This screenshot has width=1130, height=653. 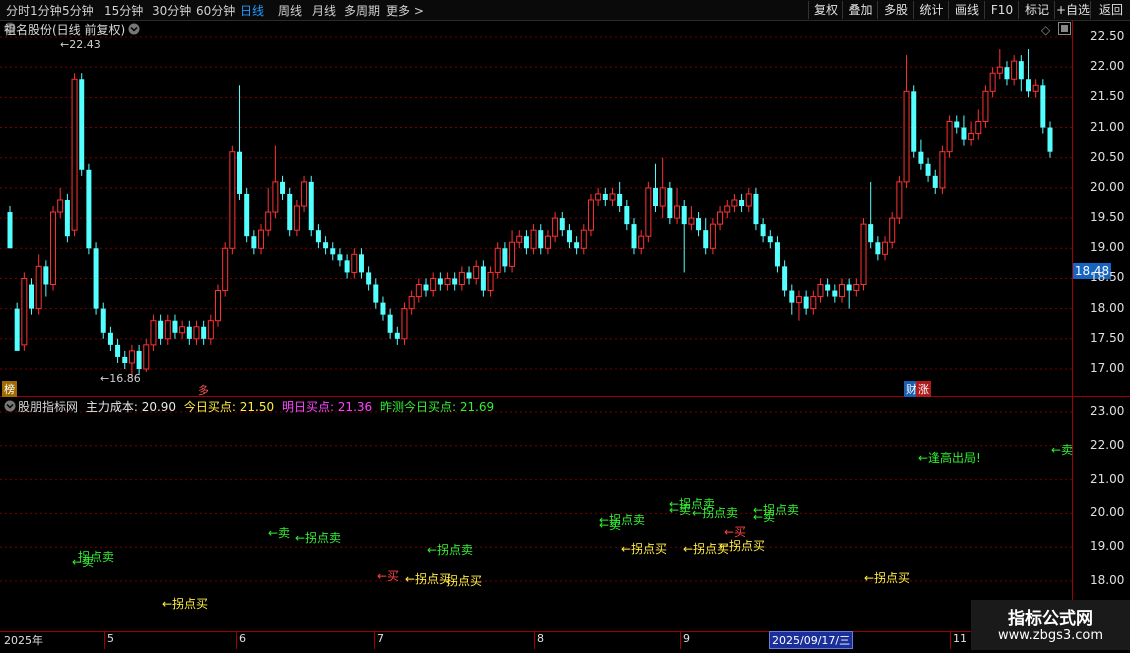 I want to click on period-0: 分时, so click(x=18, y=10).